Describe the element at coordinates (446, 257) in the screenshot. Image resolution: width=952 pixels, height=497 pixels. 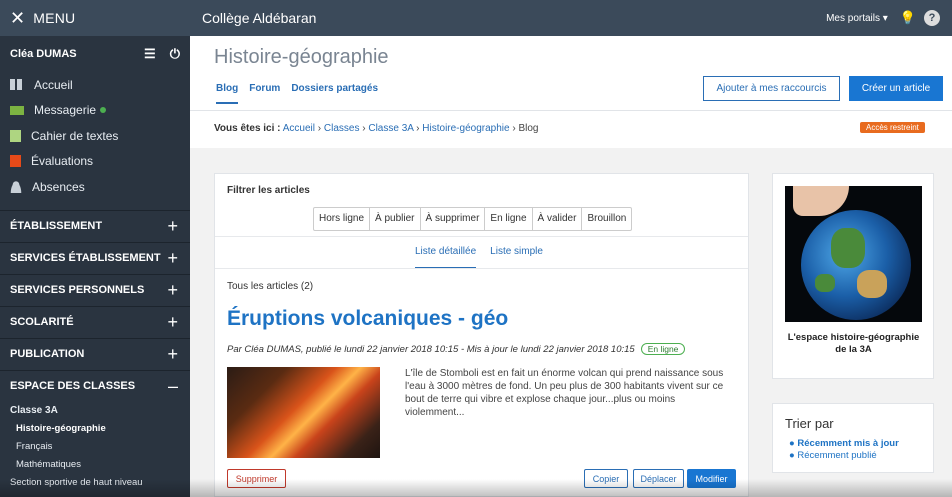
I see `view-detailed: Liste détaillée` at that location.